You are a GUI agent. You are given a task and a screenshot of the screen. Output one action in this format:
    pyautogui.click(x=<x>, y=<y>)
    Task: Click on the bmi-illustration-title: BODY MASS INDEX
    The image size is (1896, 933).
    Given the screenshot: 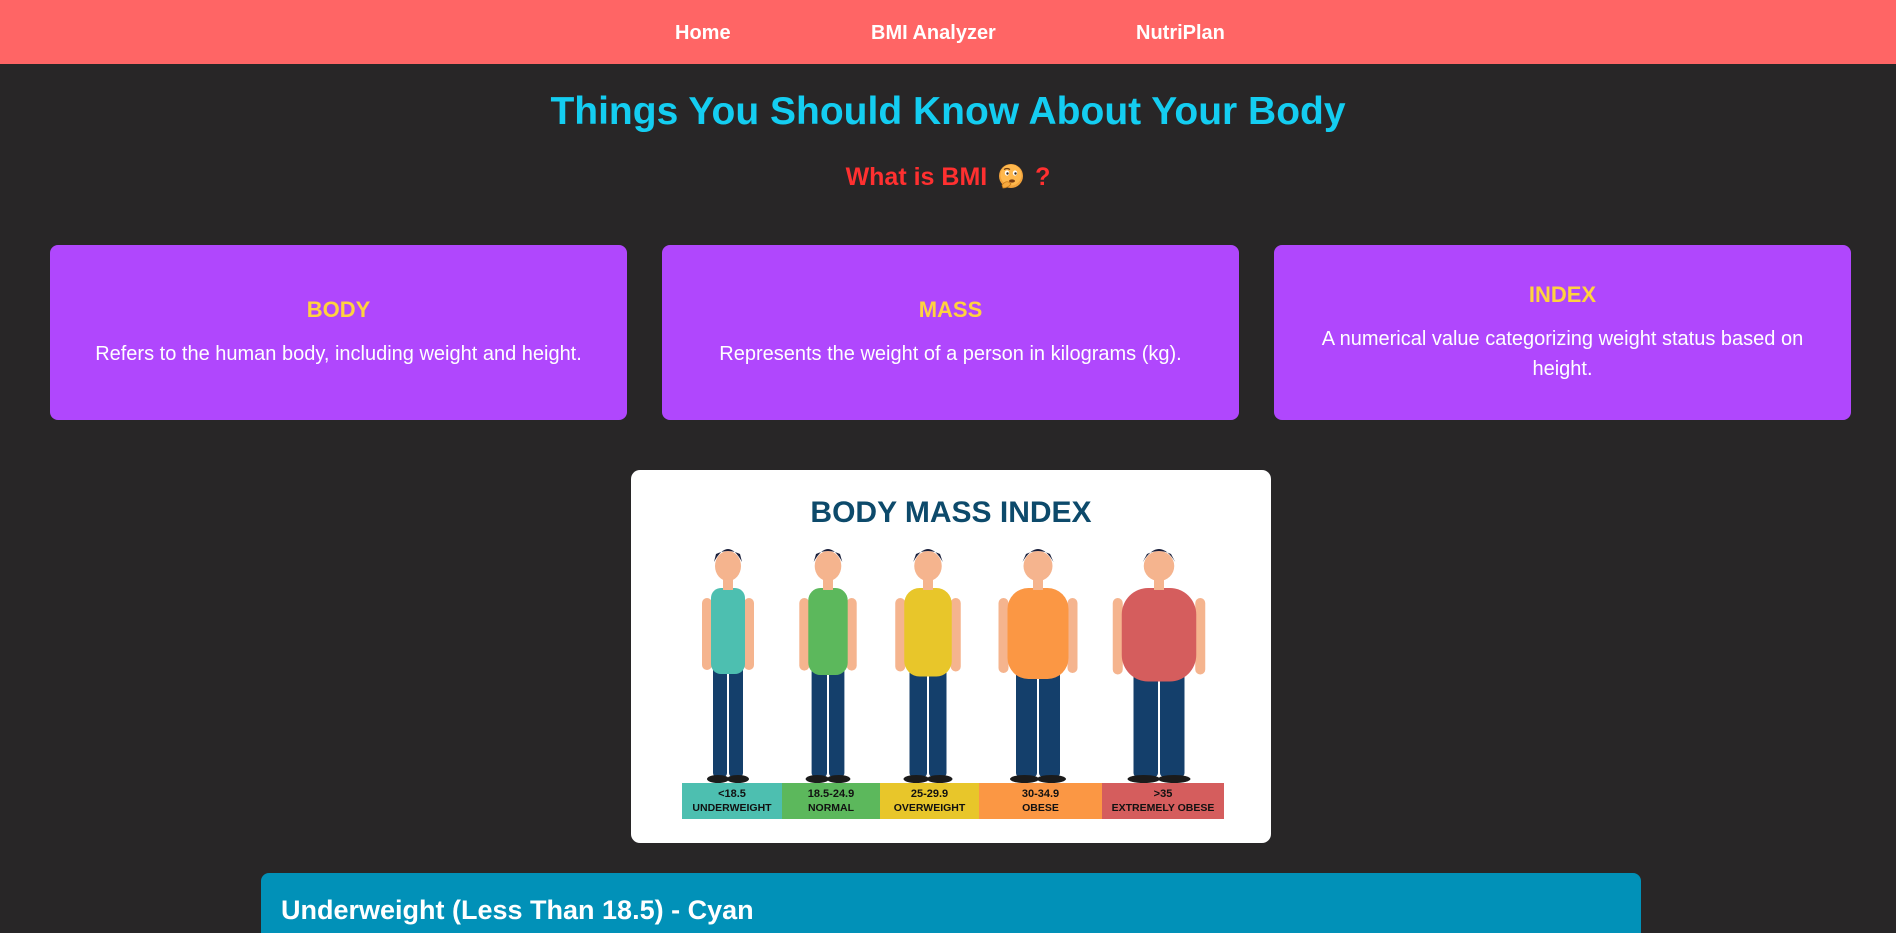 What is the action you would take?
    pyautogui.click(x=950, y=512)
    